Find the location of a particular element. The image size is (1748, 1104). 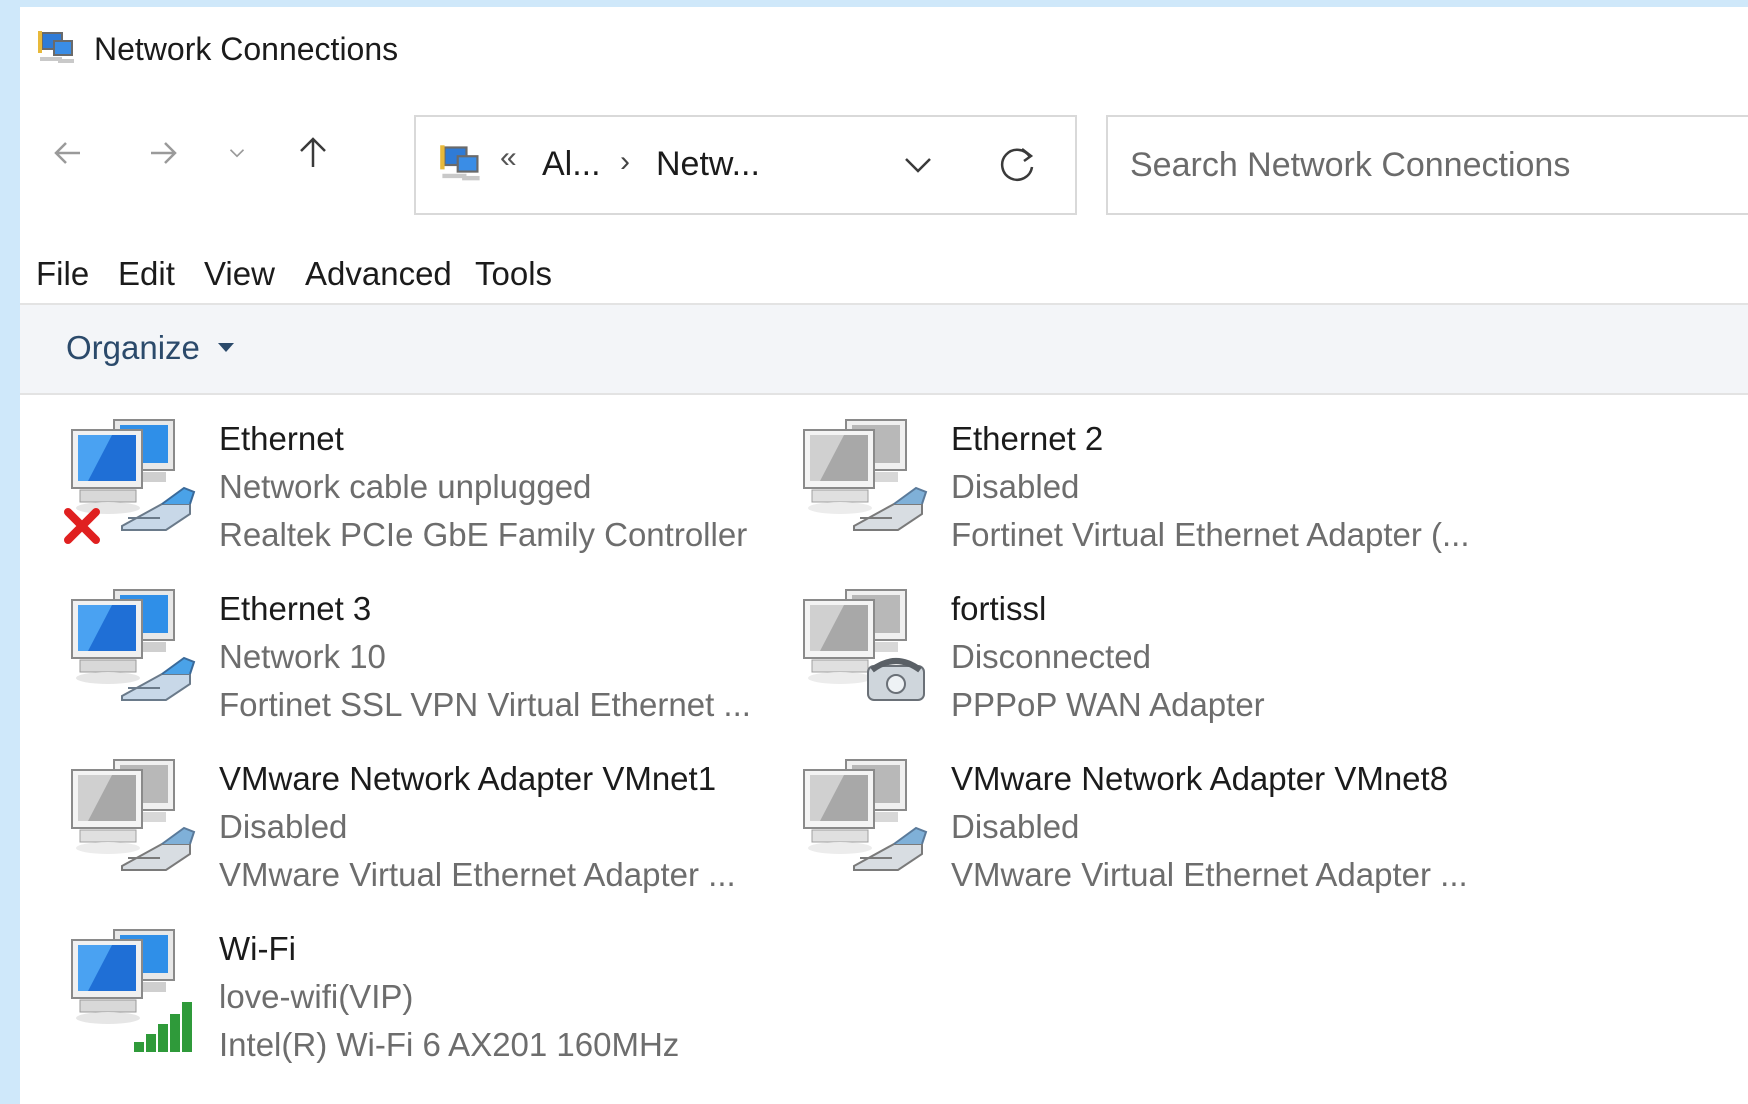

connection-status: Disconnected is located at coordinates (1051, 656).